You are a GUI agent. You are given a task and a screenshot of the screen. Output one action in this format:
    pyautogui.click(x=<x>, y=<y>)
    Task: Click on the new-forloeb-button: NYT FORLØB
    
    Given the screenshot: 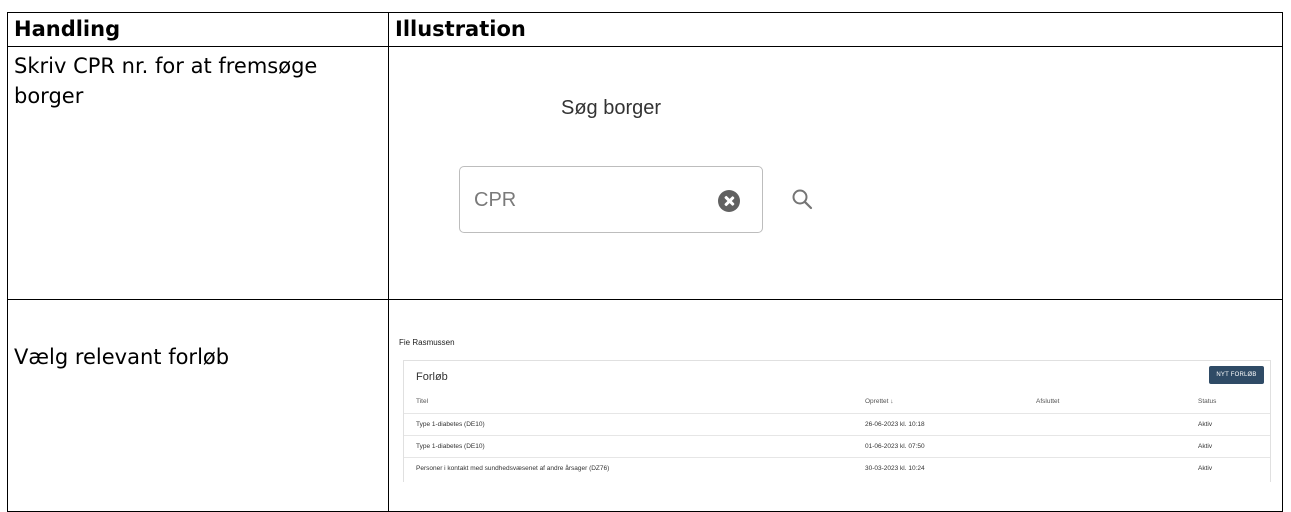 What is the action you would take?
    pyautogui.click(x=1236, y=375)
    